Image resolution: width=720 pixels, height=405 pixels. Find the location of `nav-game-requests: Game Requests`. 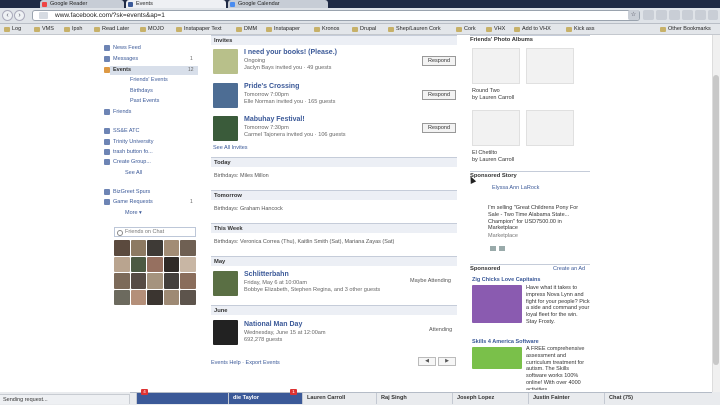

nav-game-requests: Game Requests is located at coordinates (128, 202).